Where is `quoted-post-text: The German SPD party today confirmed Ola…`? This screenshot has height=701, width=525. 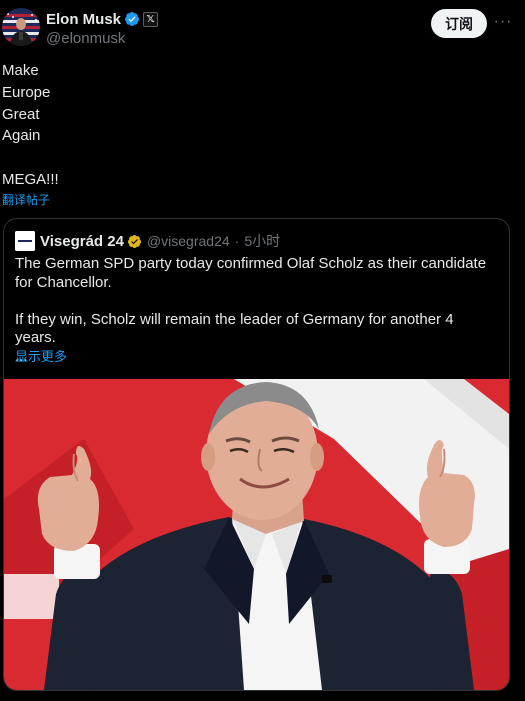 quoted-post-text: The German SPD party today confirmed Ola… is located at coordinates (251, 310).